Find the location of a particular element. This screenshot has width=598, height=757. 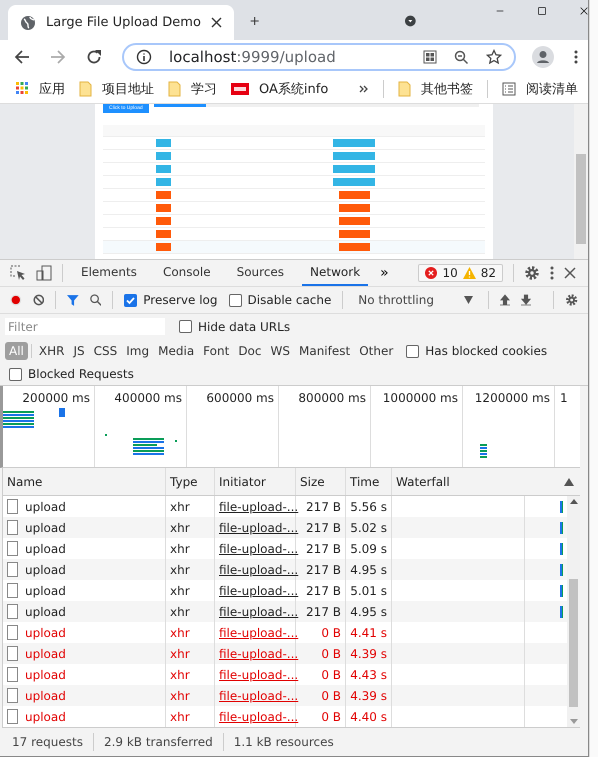

type-filter-button: Doc is located at coordinates (250, 351).